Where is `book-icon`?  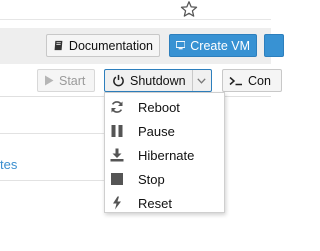 book-icon is located at coordinates (58, 45).